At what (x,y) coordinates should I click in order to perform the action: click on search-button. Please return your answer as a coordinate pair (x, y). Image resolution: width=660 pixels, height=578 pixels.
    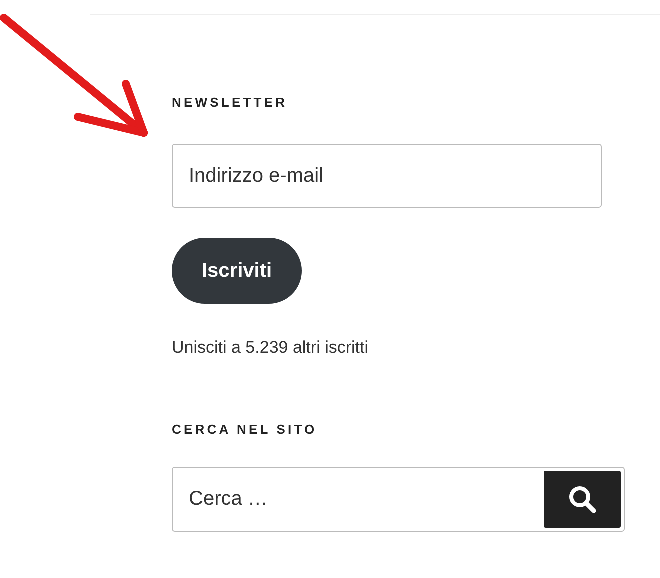
    Looking at the image, I should click on (582, 499).